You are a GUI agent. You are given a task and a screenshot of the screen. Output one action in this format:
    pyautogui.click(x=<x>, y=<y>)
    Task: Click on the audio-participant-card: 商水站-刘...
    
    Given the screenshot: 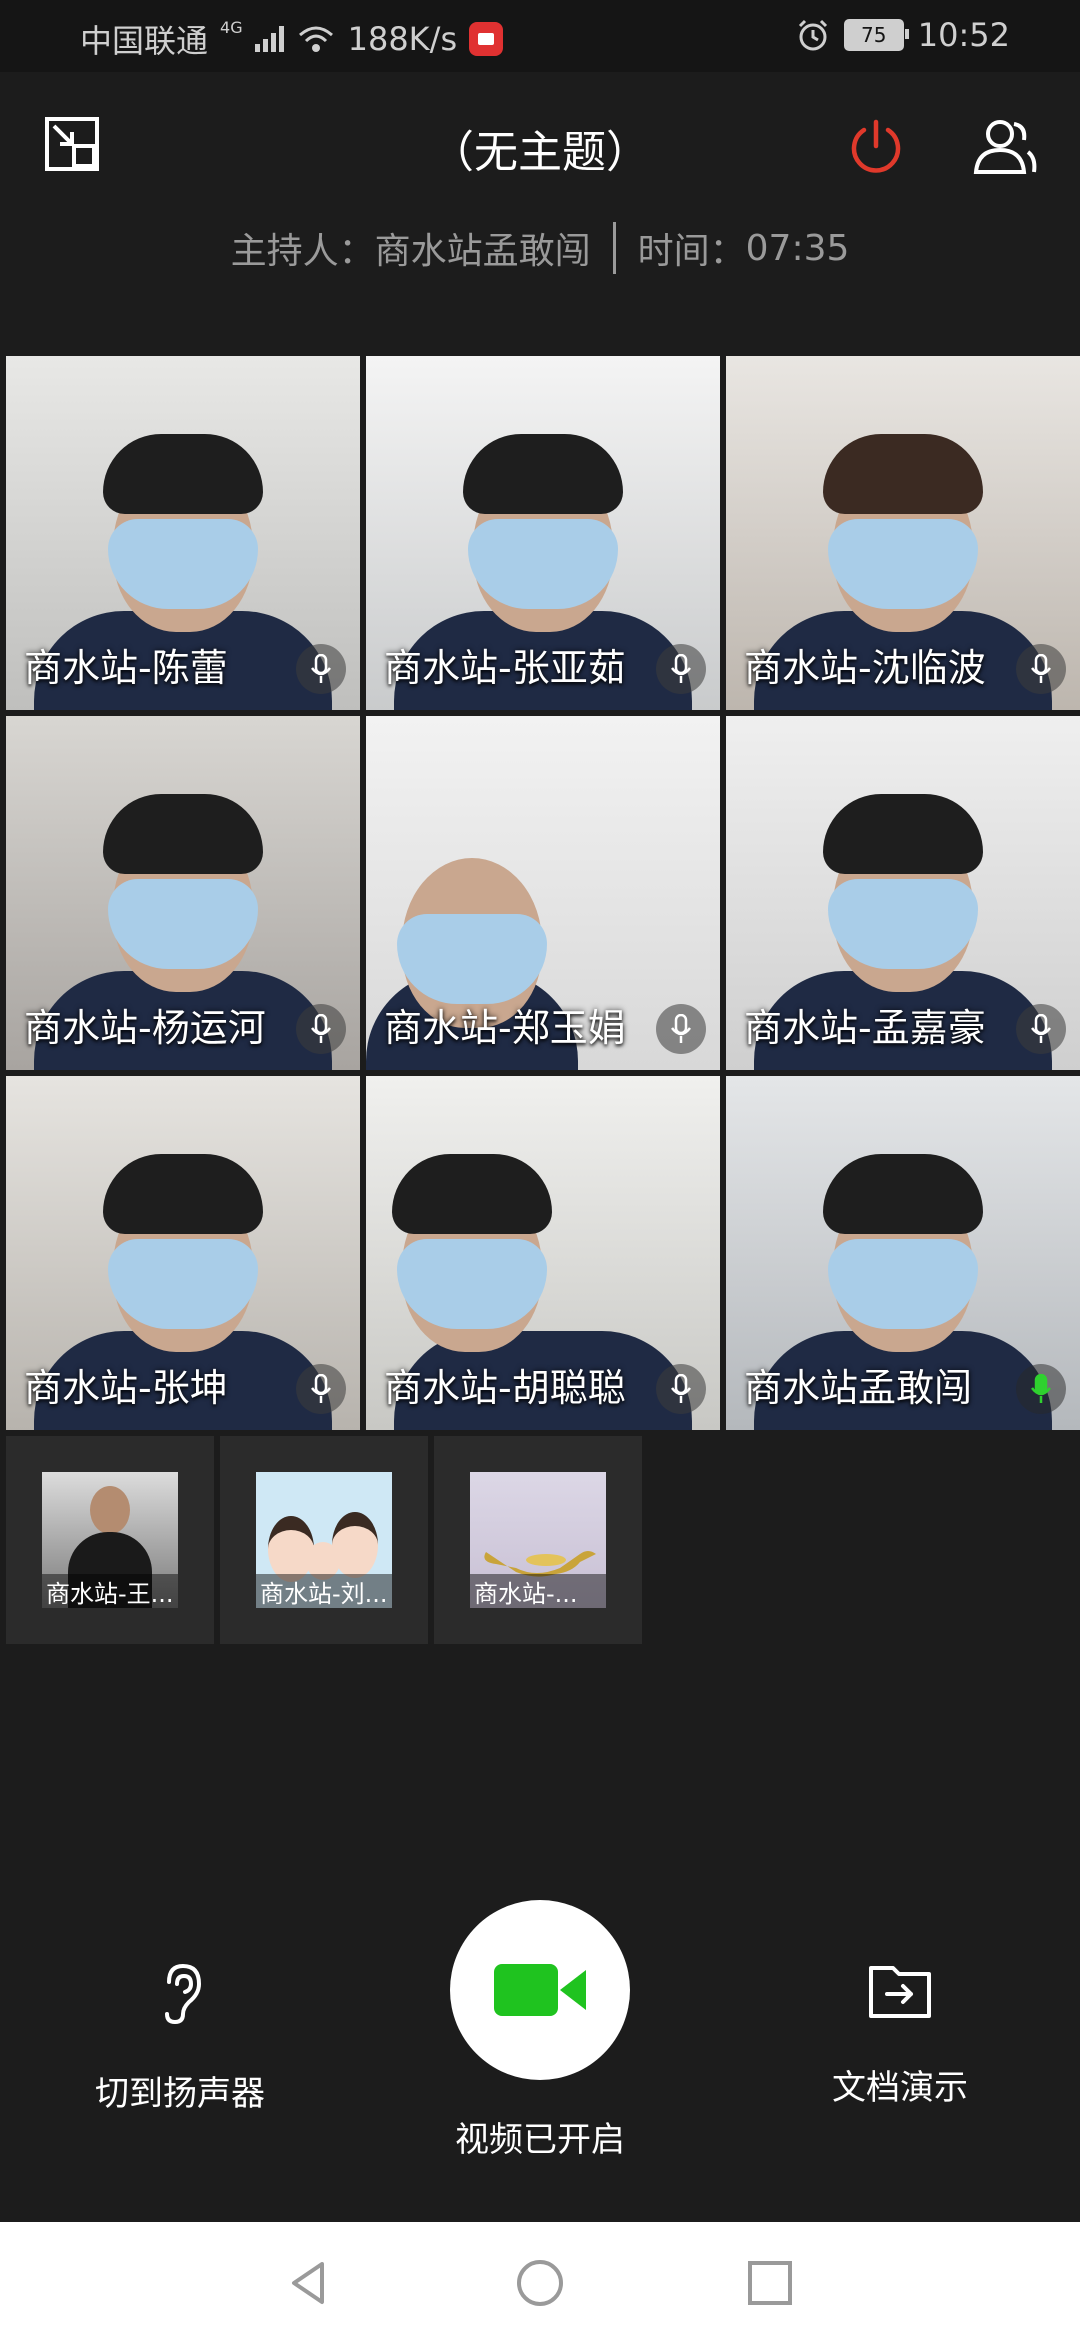 What is the action you would take?
    pyautogui.click(x=324, y=1540)
    